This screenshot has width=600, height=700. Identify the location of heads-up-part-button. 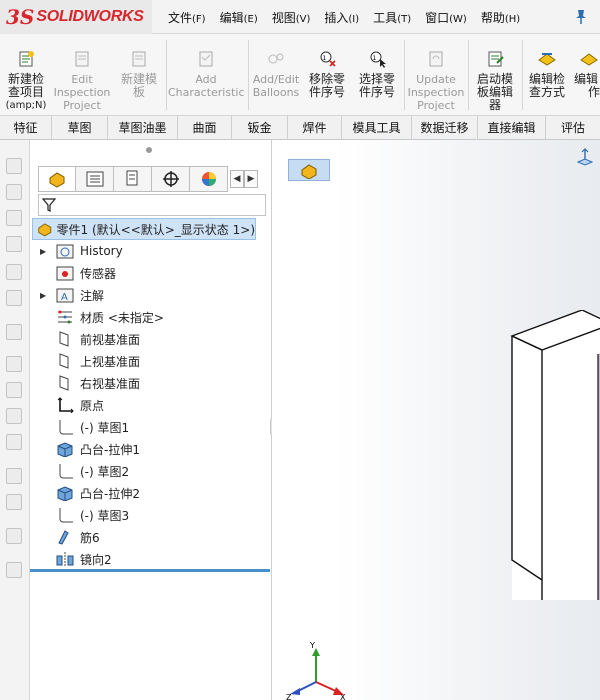
(309, 170).